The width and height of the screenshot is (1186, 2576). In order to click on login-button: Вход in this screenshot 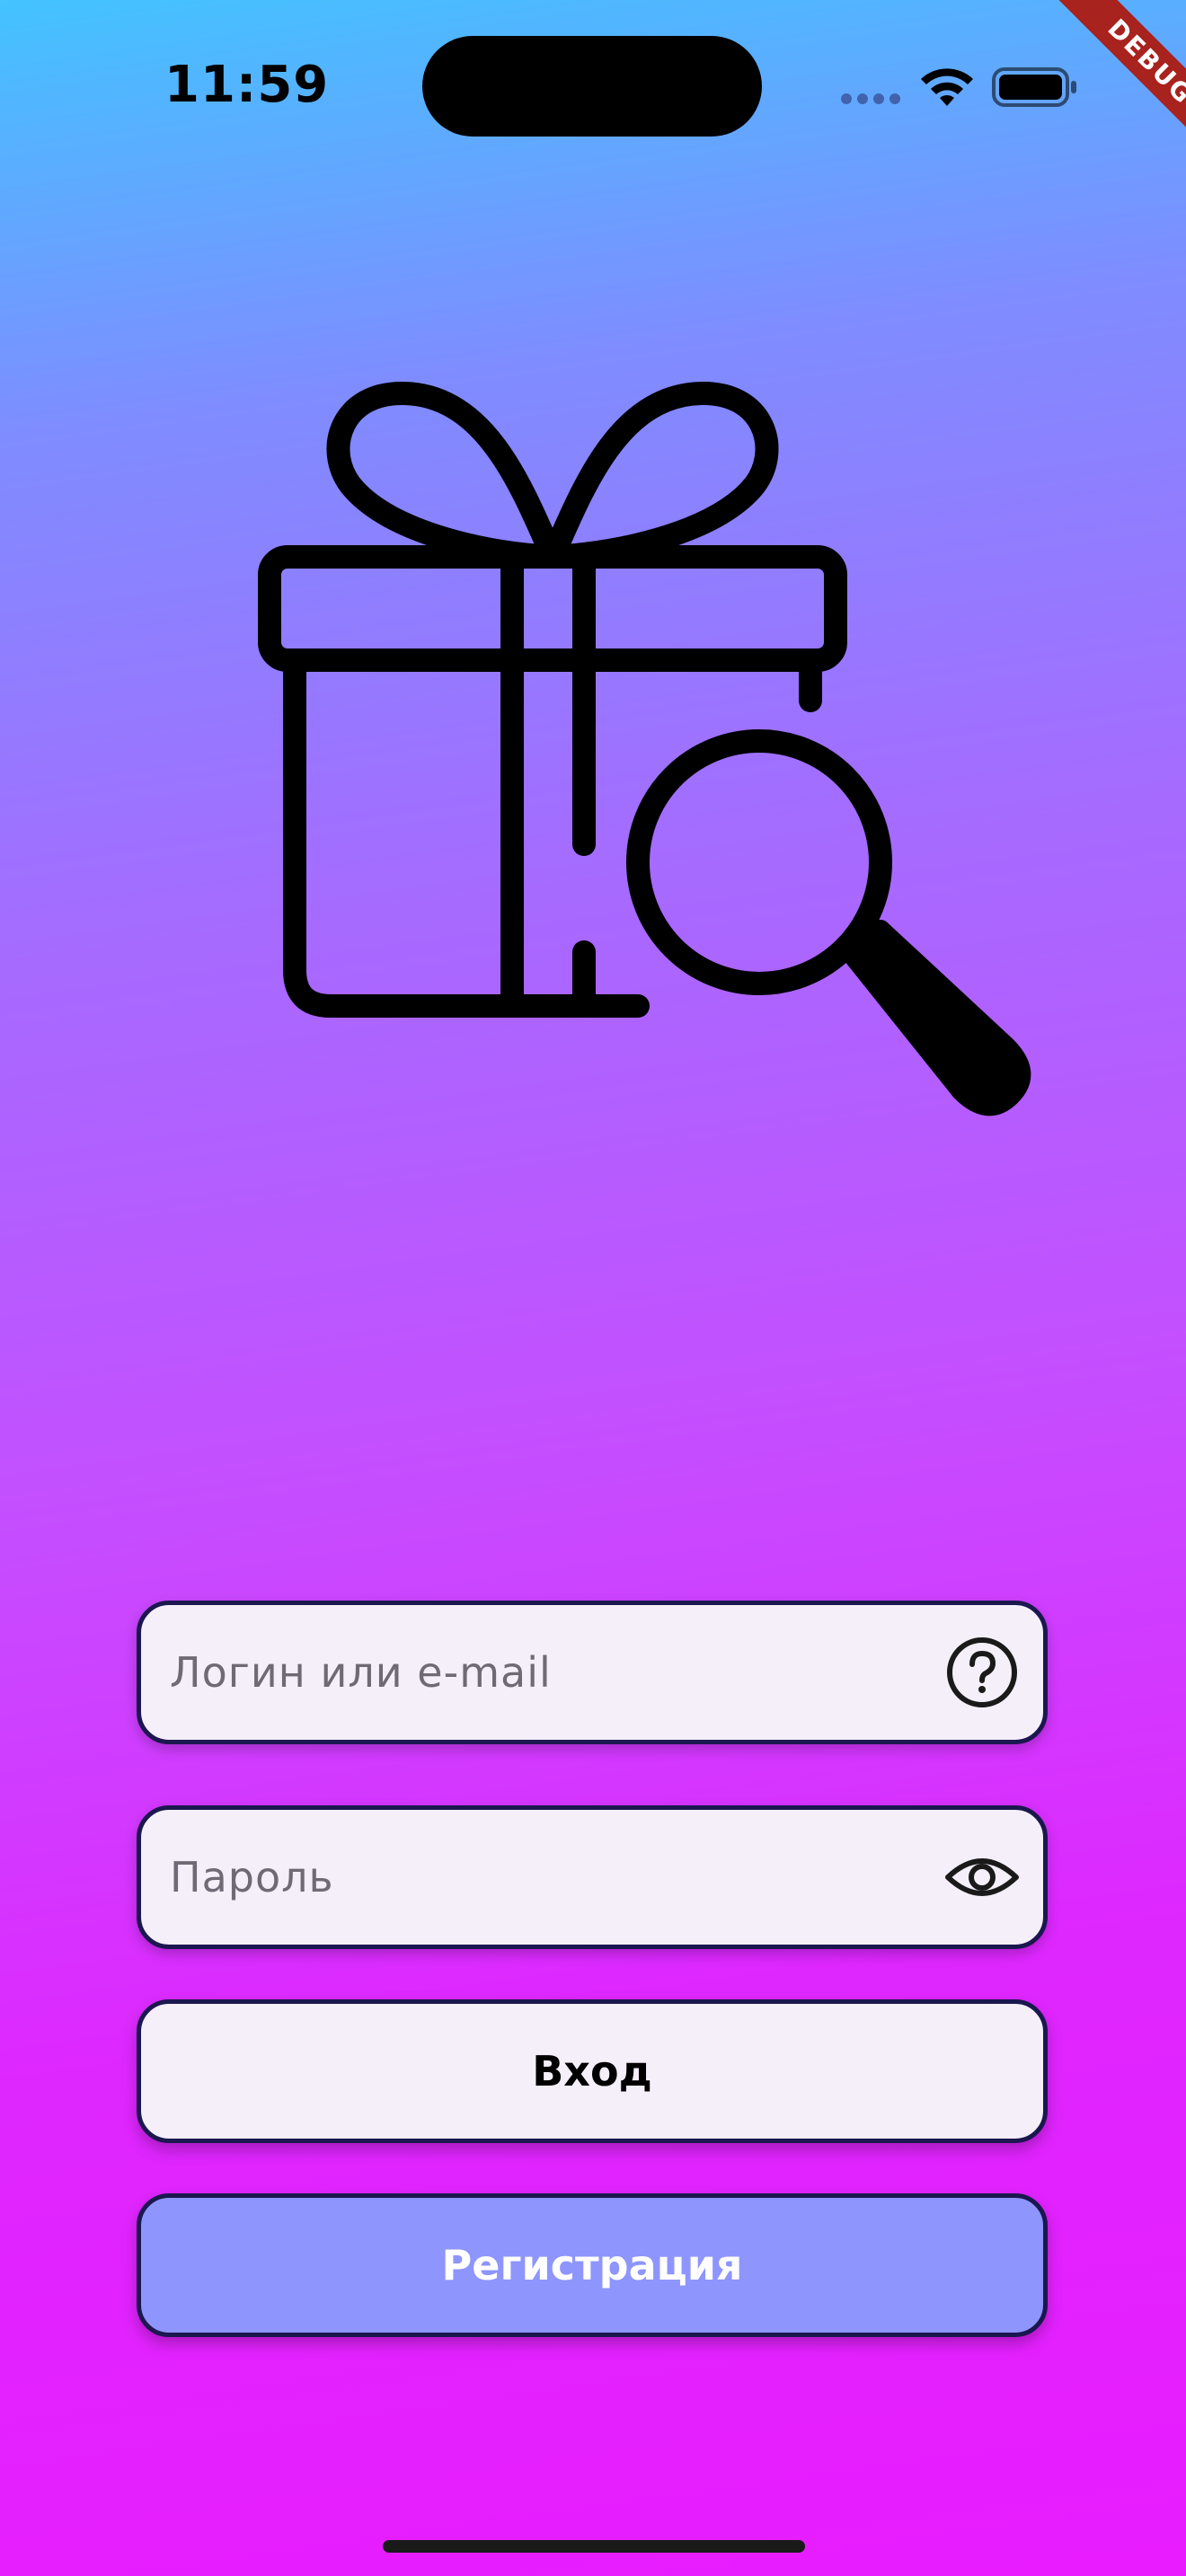, I will do `click(592, 2071)`.